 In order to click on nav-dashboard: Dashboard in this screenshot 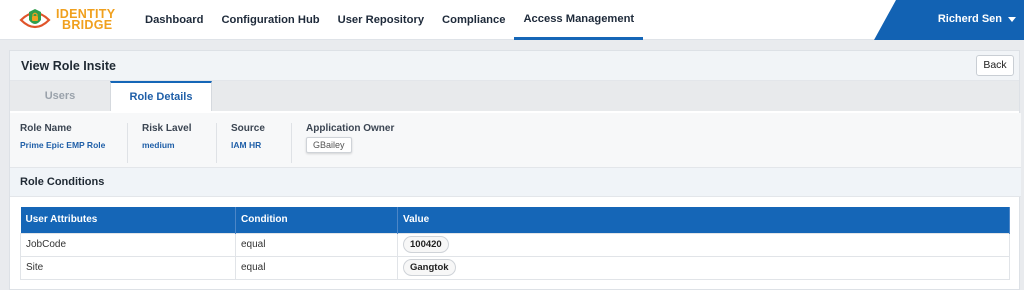, I will do `click(174, 20)`.